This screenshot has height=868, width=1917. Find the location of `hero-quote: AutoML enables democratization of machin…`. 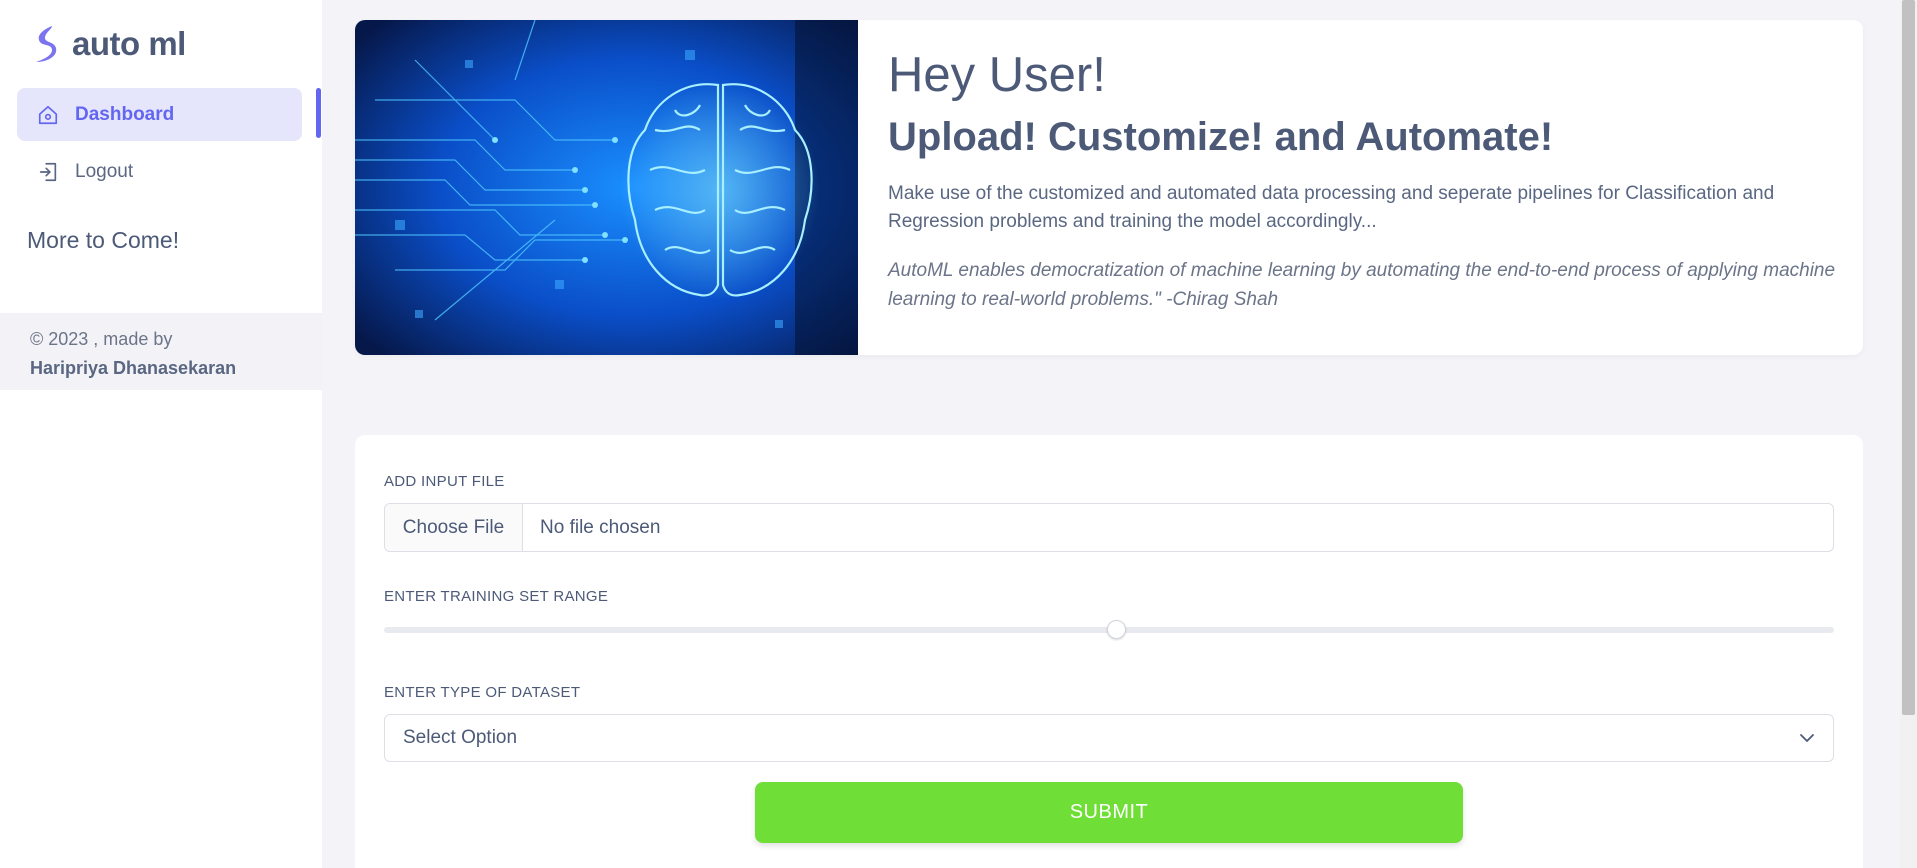

hero-quote: AutoML enables democratization of machin… is located at coordinates (1362, 285).